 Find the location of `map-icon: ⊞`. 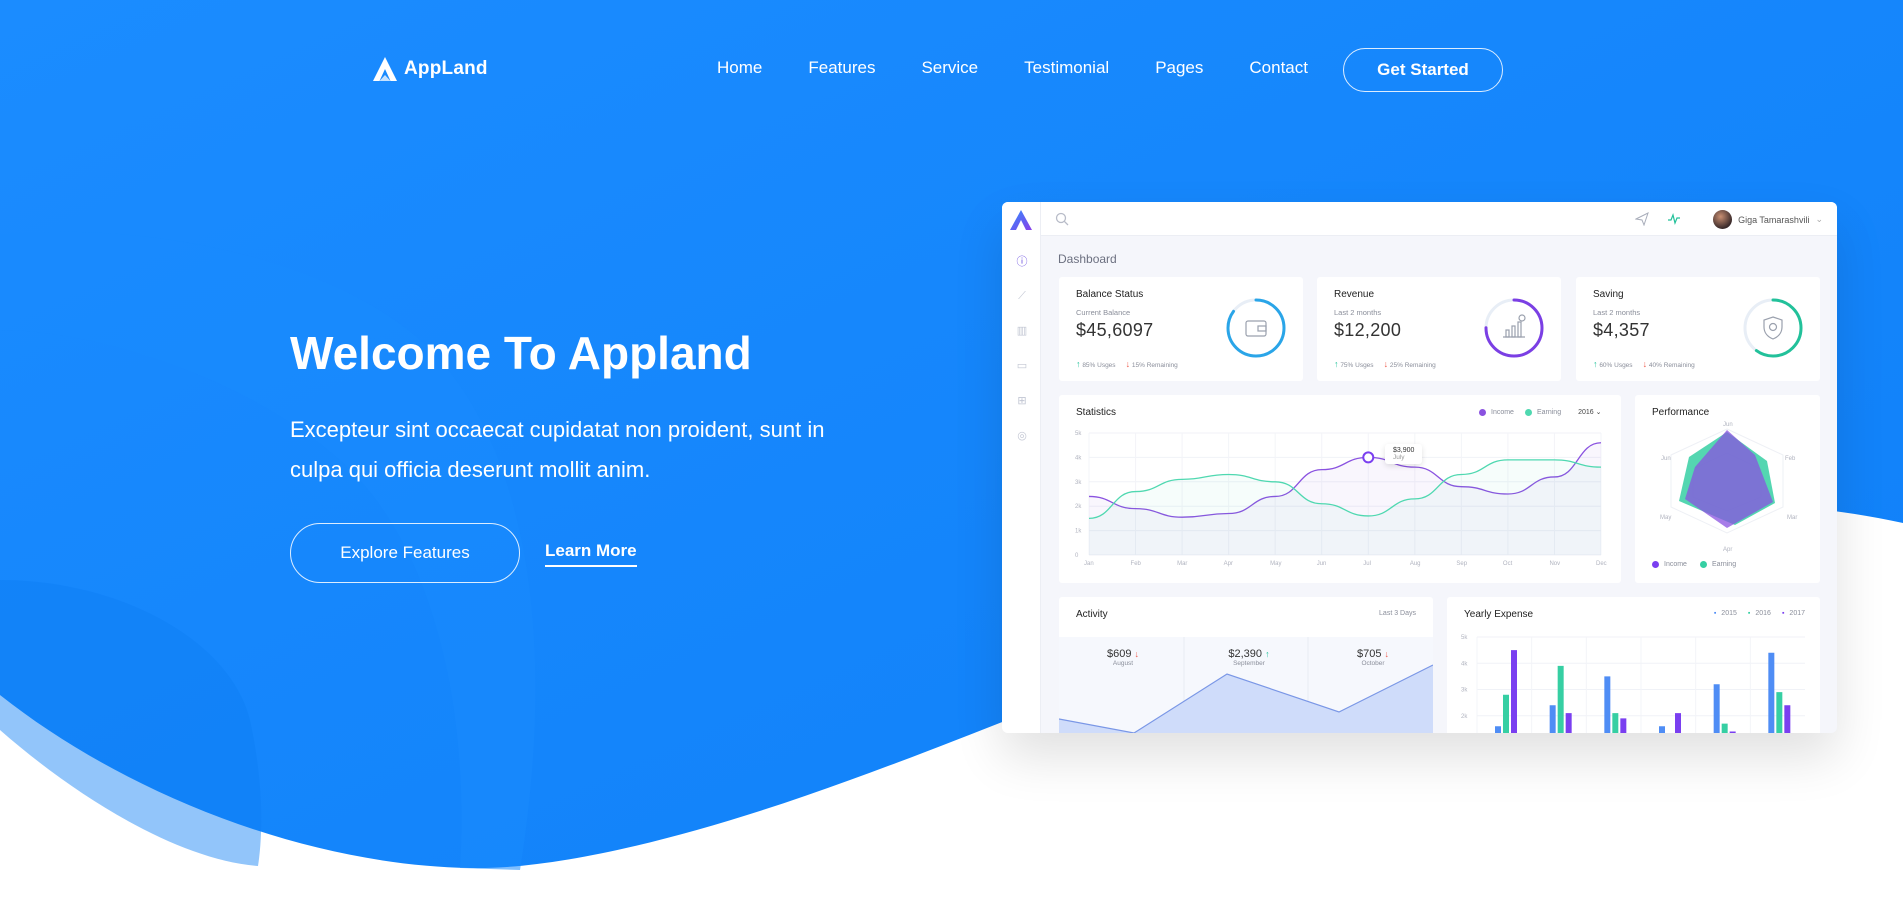

map-icon: ⊞ is located at coordinates (1022, 401).